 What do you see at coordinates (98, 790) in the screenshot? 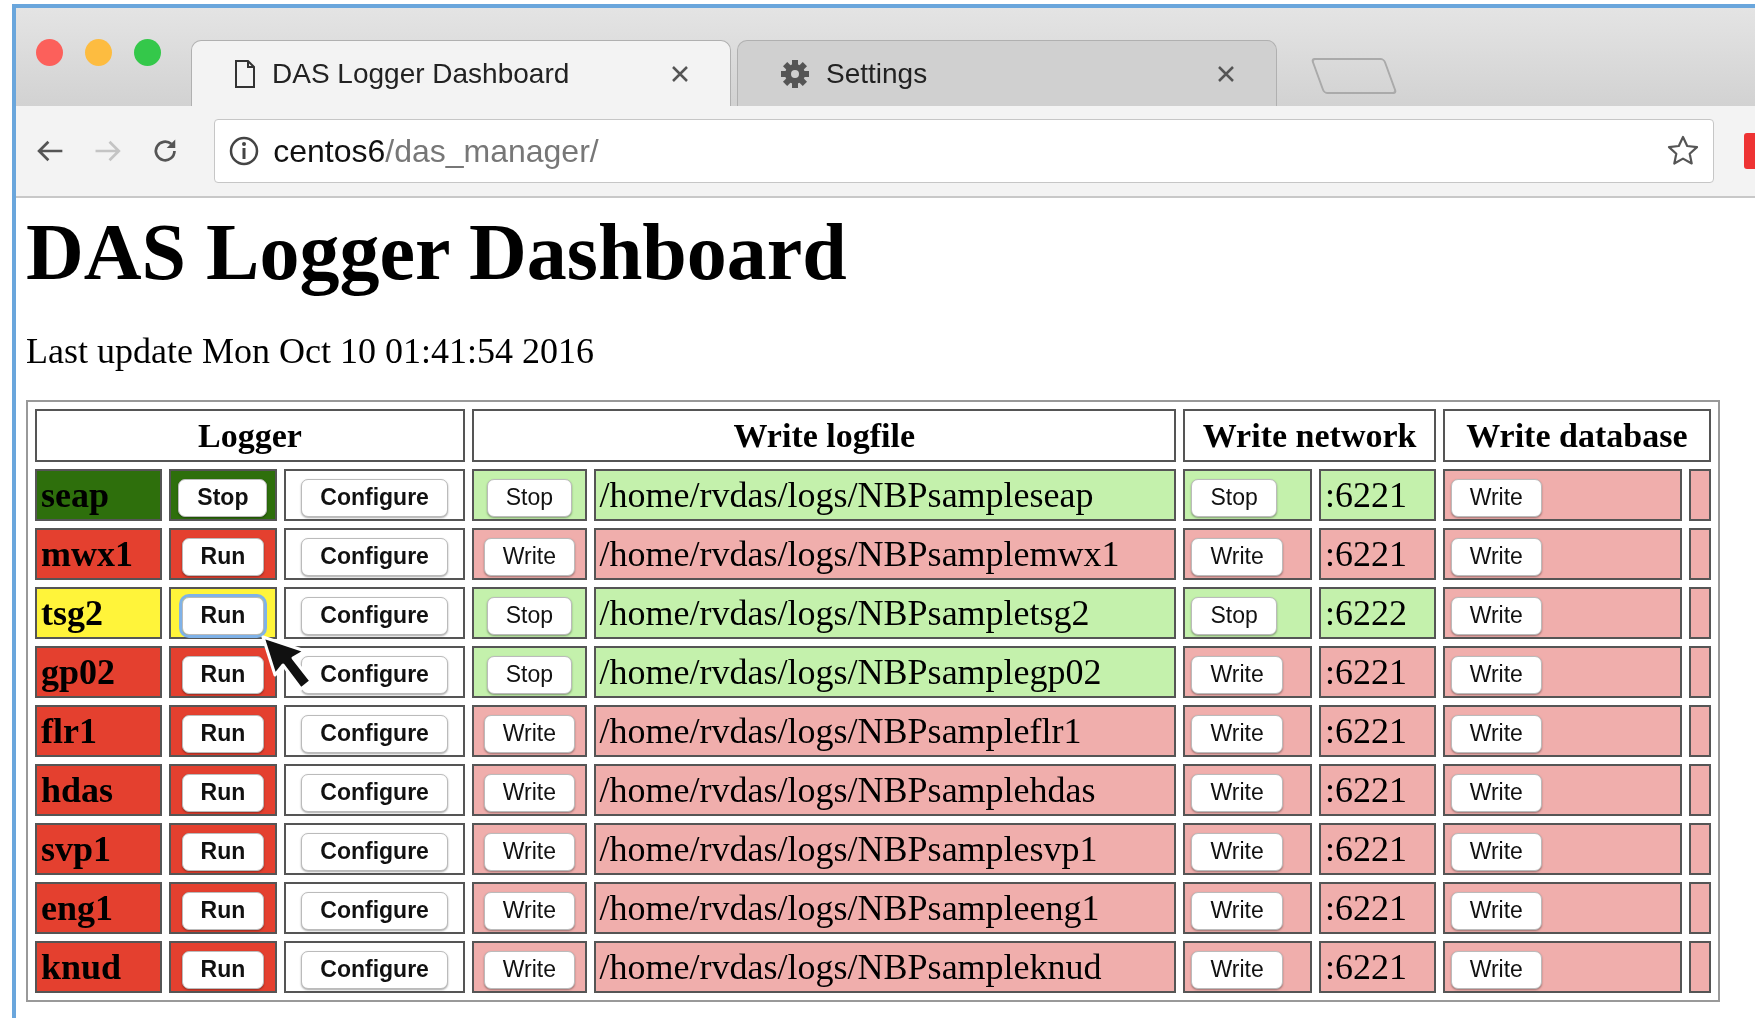
I see `logger-name-cell: hdas` at bounding box center [98, 790].